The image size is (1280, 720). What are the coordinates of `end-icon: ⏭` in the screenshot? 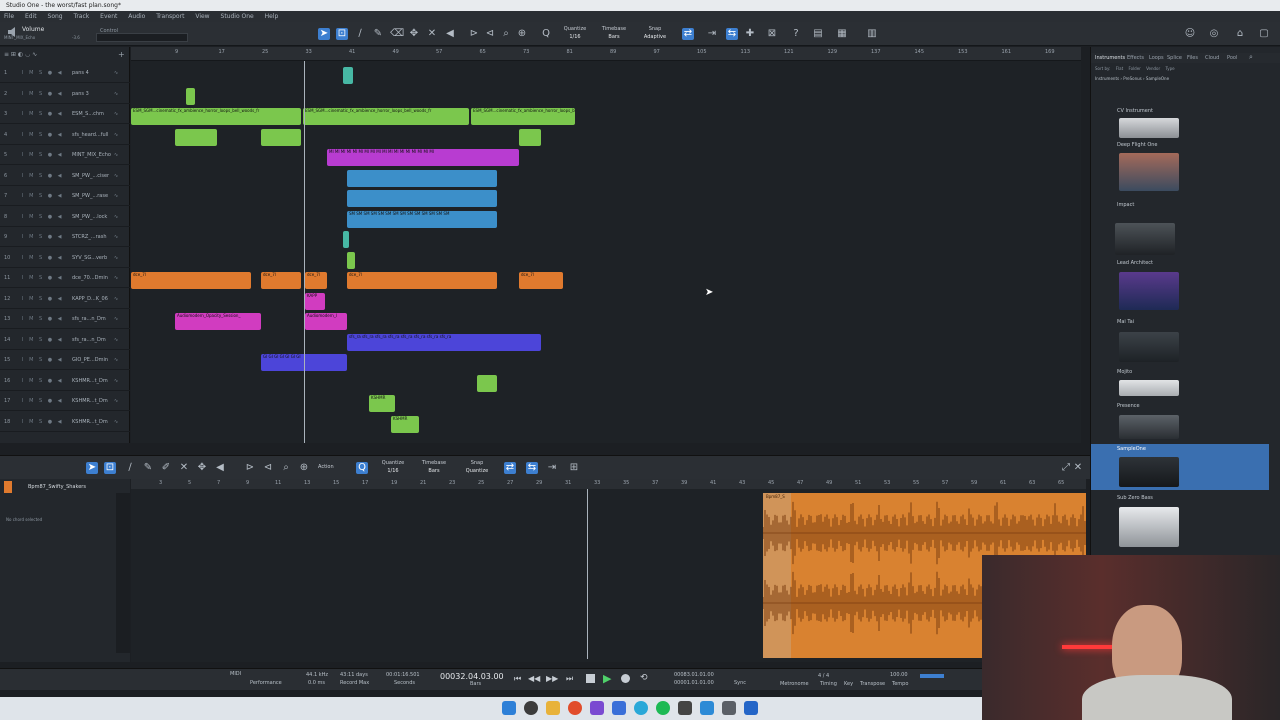 It's located at (569, 679).